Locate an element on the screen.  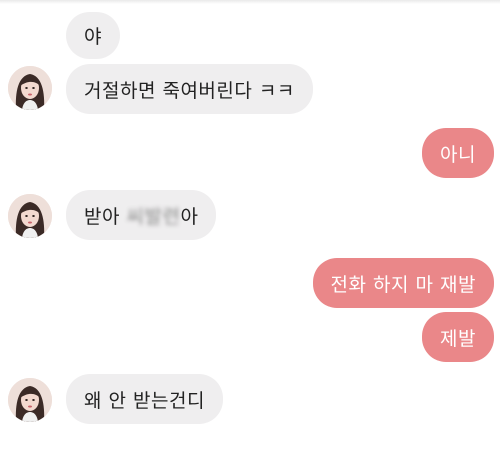
message-text: 왜 안 받는건디 is located at coordinates (144, 400).